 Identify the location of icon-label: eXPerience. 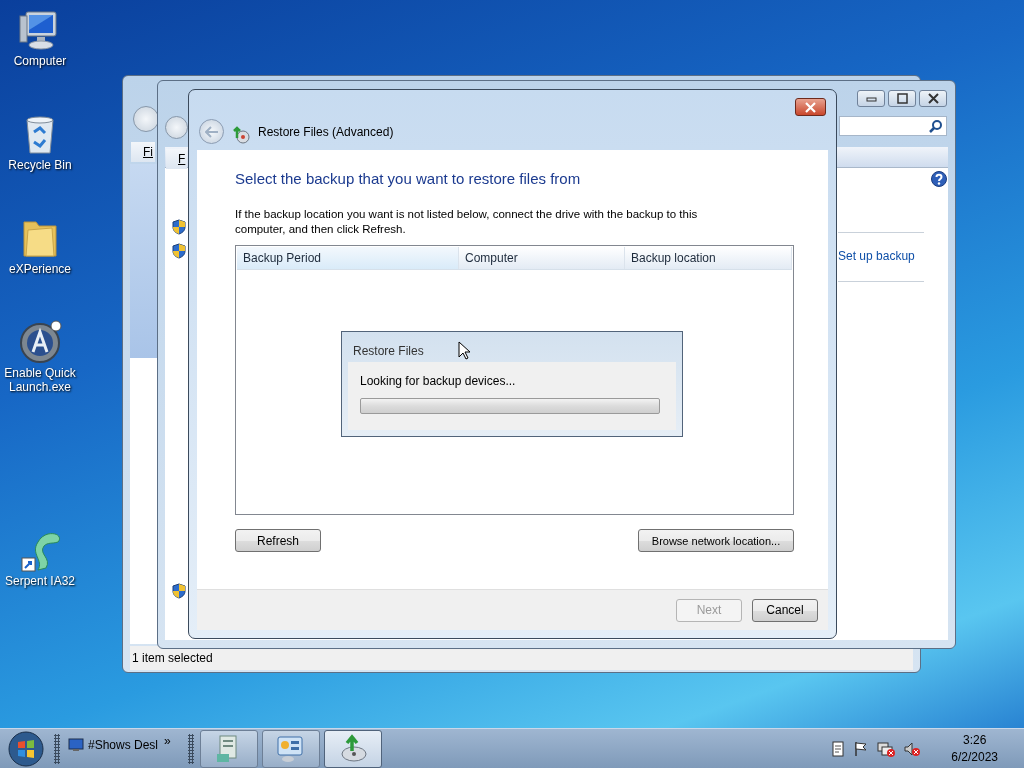
(39, 269).